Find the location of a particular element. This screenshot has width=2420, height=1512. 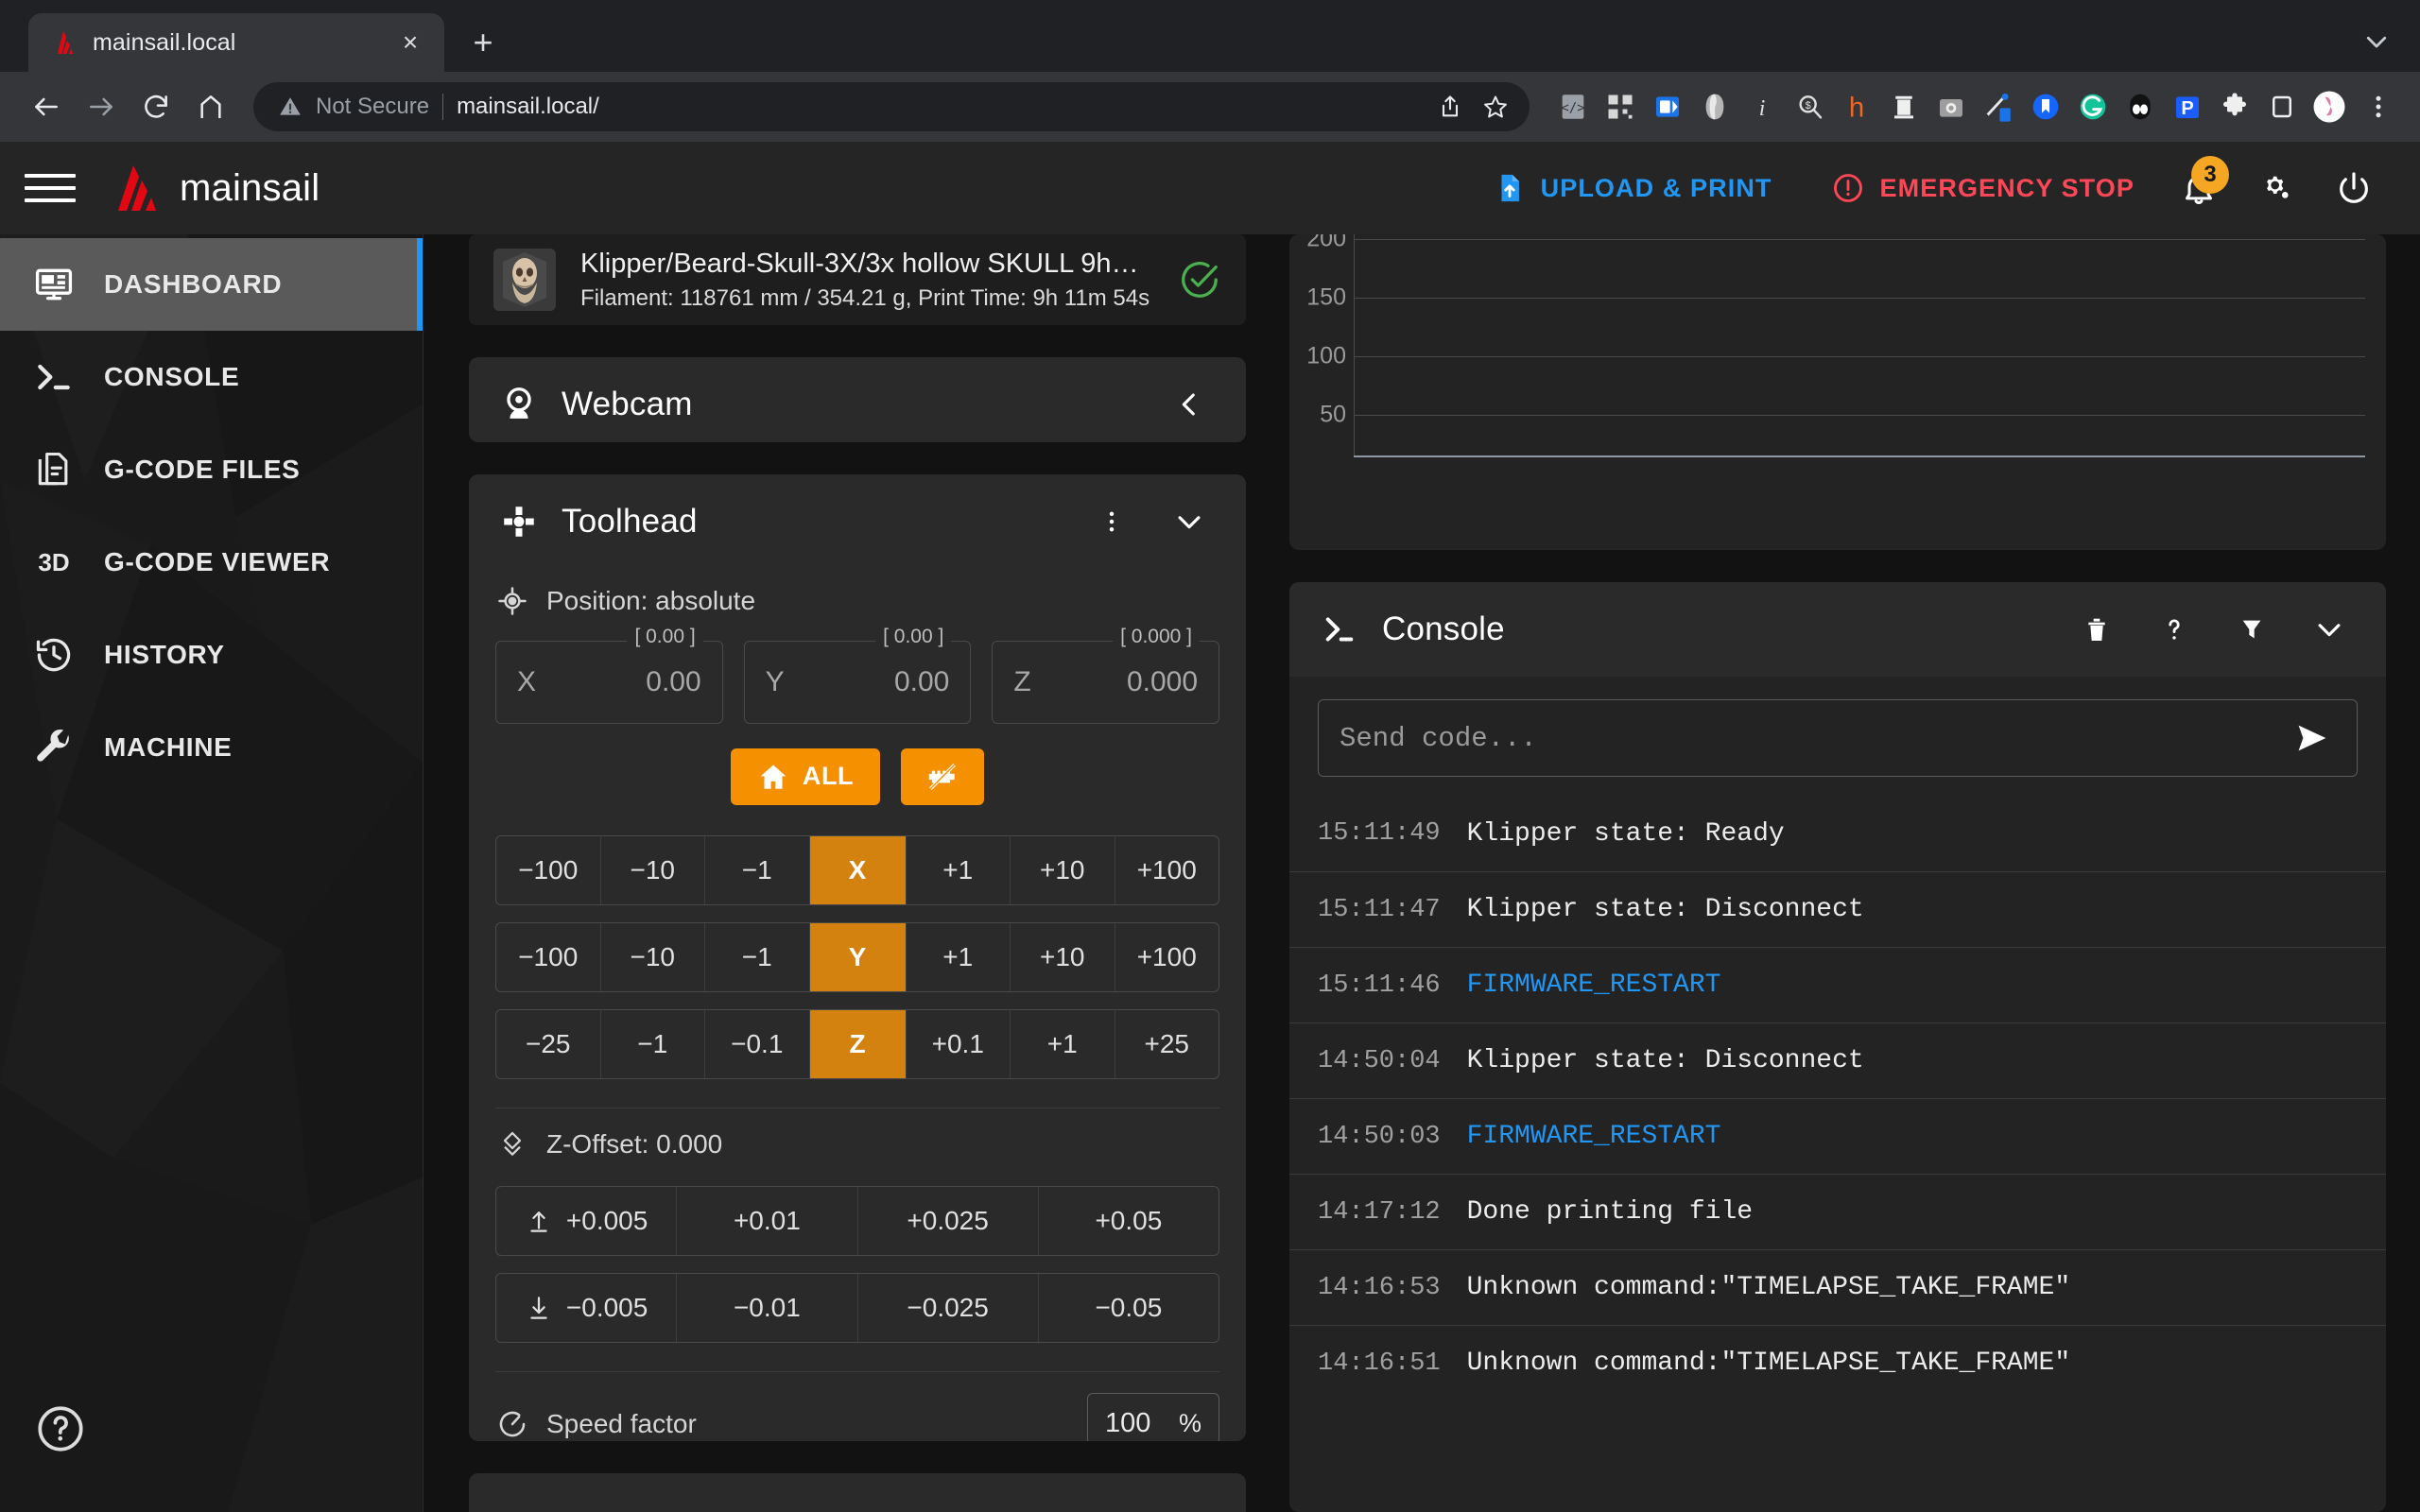

ghostery-icon is located at coordinates (1715, 107).